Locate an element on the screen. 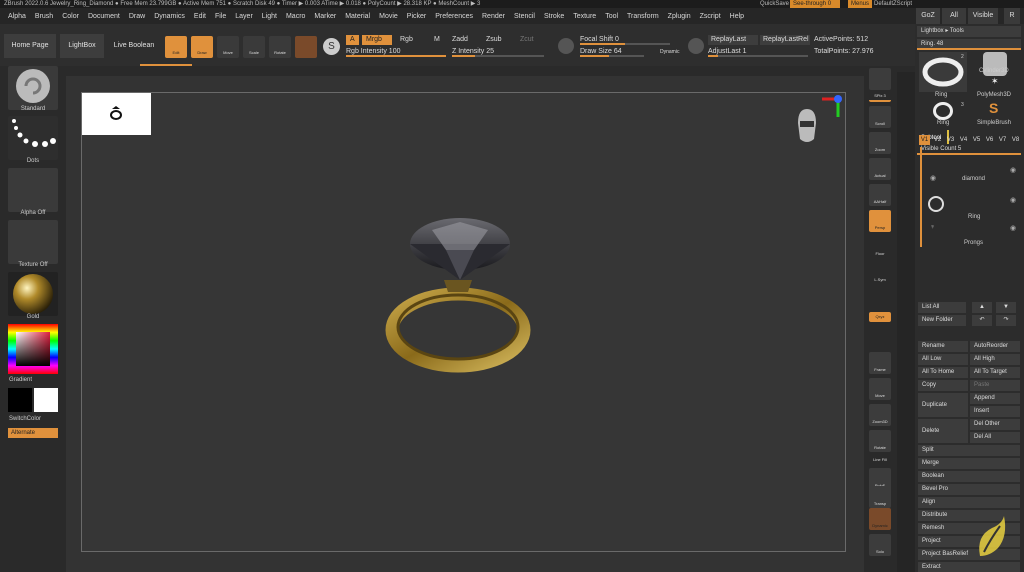 The height and width of the screenshot is (572, 1024). frame-button: Frame is located at coordinates (880, 363).